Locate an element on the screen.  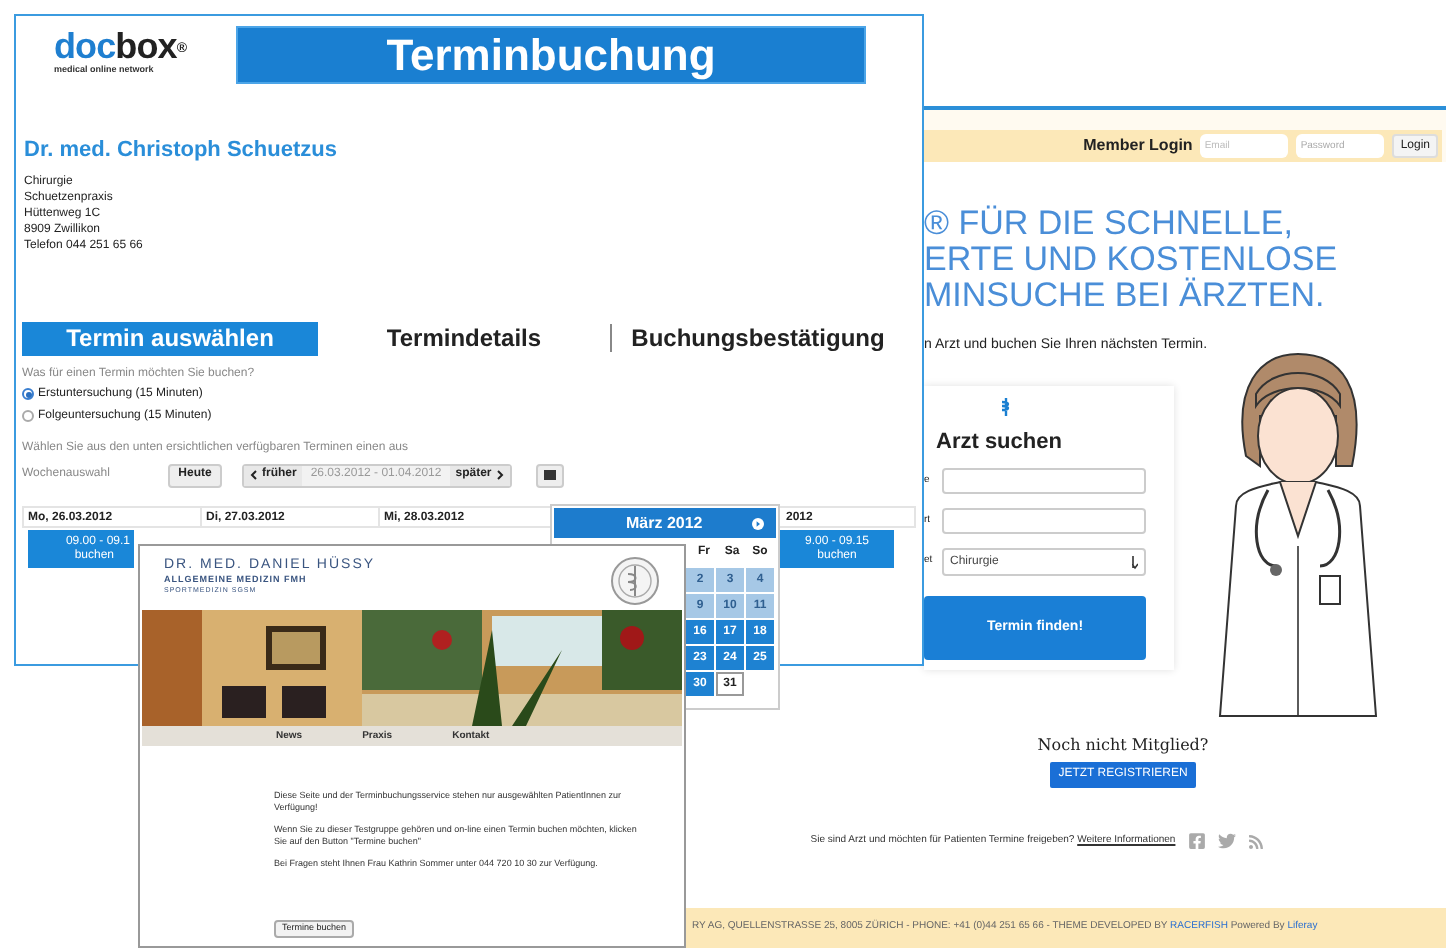
member-login-label: Member Login is located at coordinates (1138, 146).